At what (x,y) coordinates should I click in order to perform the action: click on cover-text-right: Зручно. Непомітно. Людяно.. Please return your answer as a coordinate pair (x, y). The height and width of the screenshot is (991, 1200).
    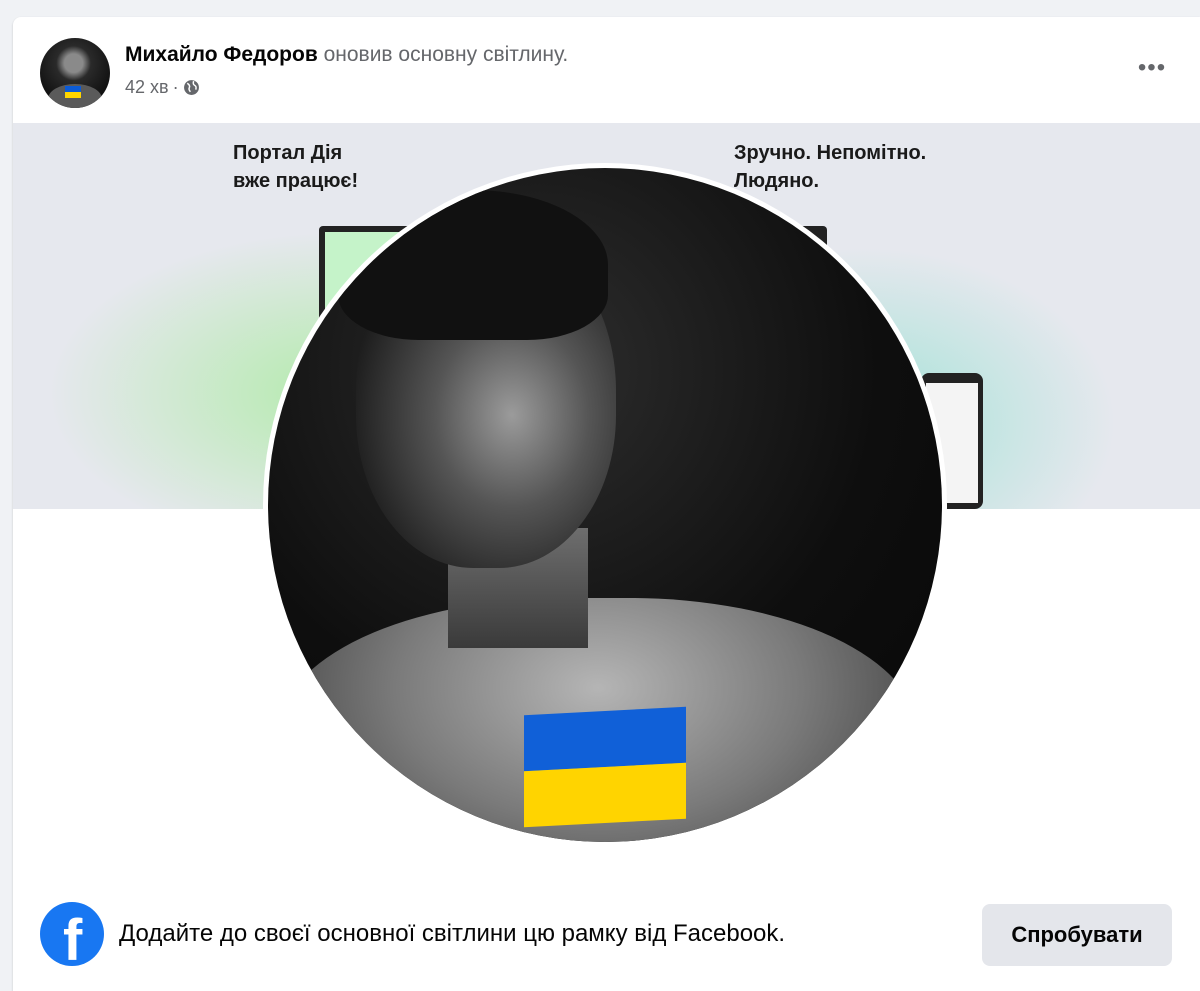
    Looking at the image, I should click on (830, 167).